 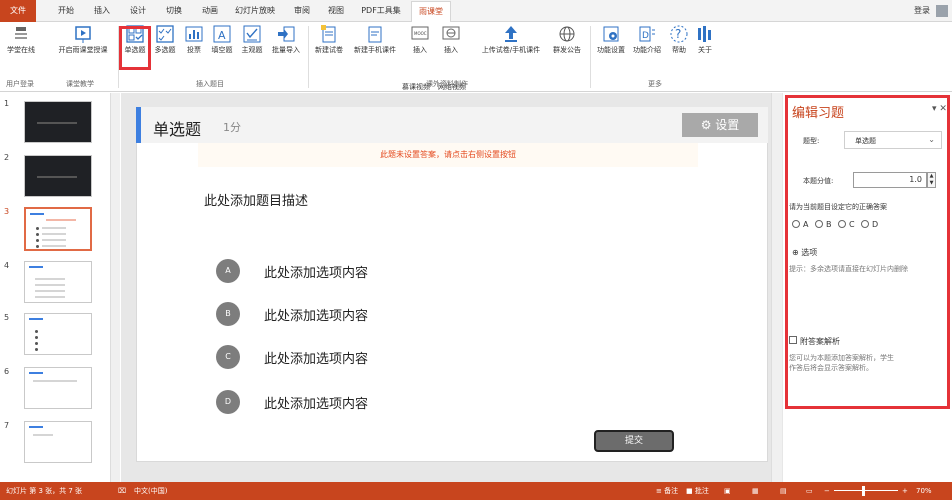 I want to click on broadcast-announcement-button: 群发公告, so click(x=567, y=39).